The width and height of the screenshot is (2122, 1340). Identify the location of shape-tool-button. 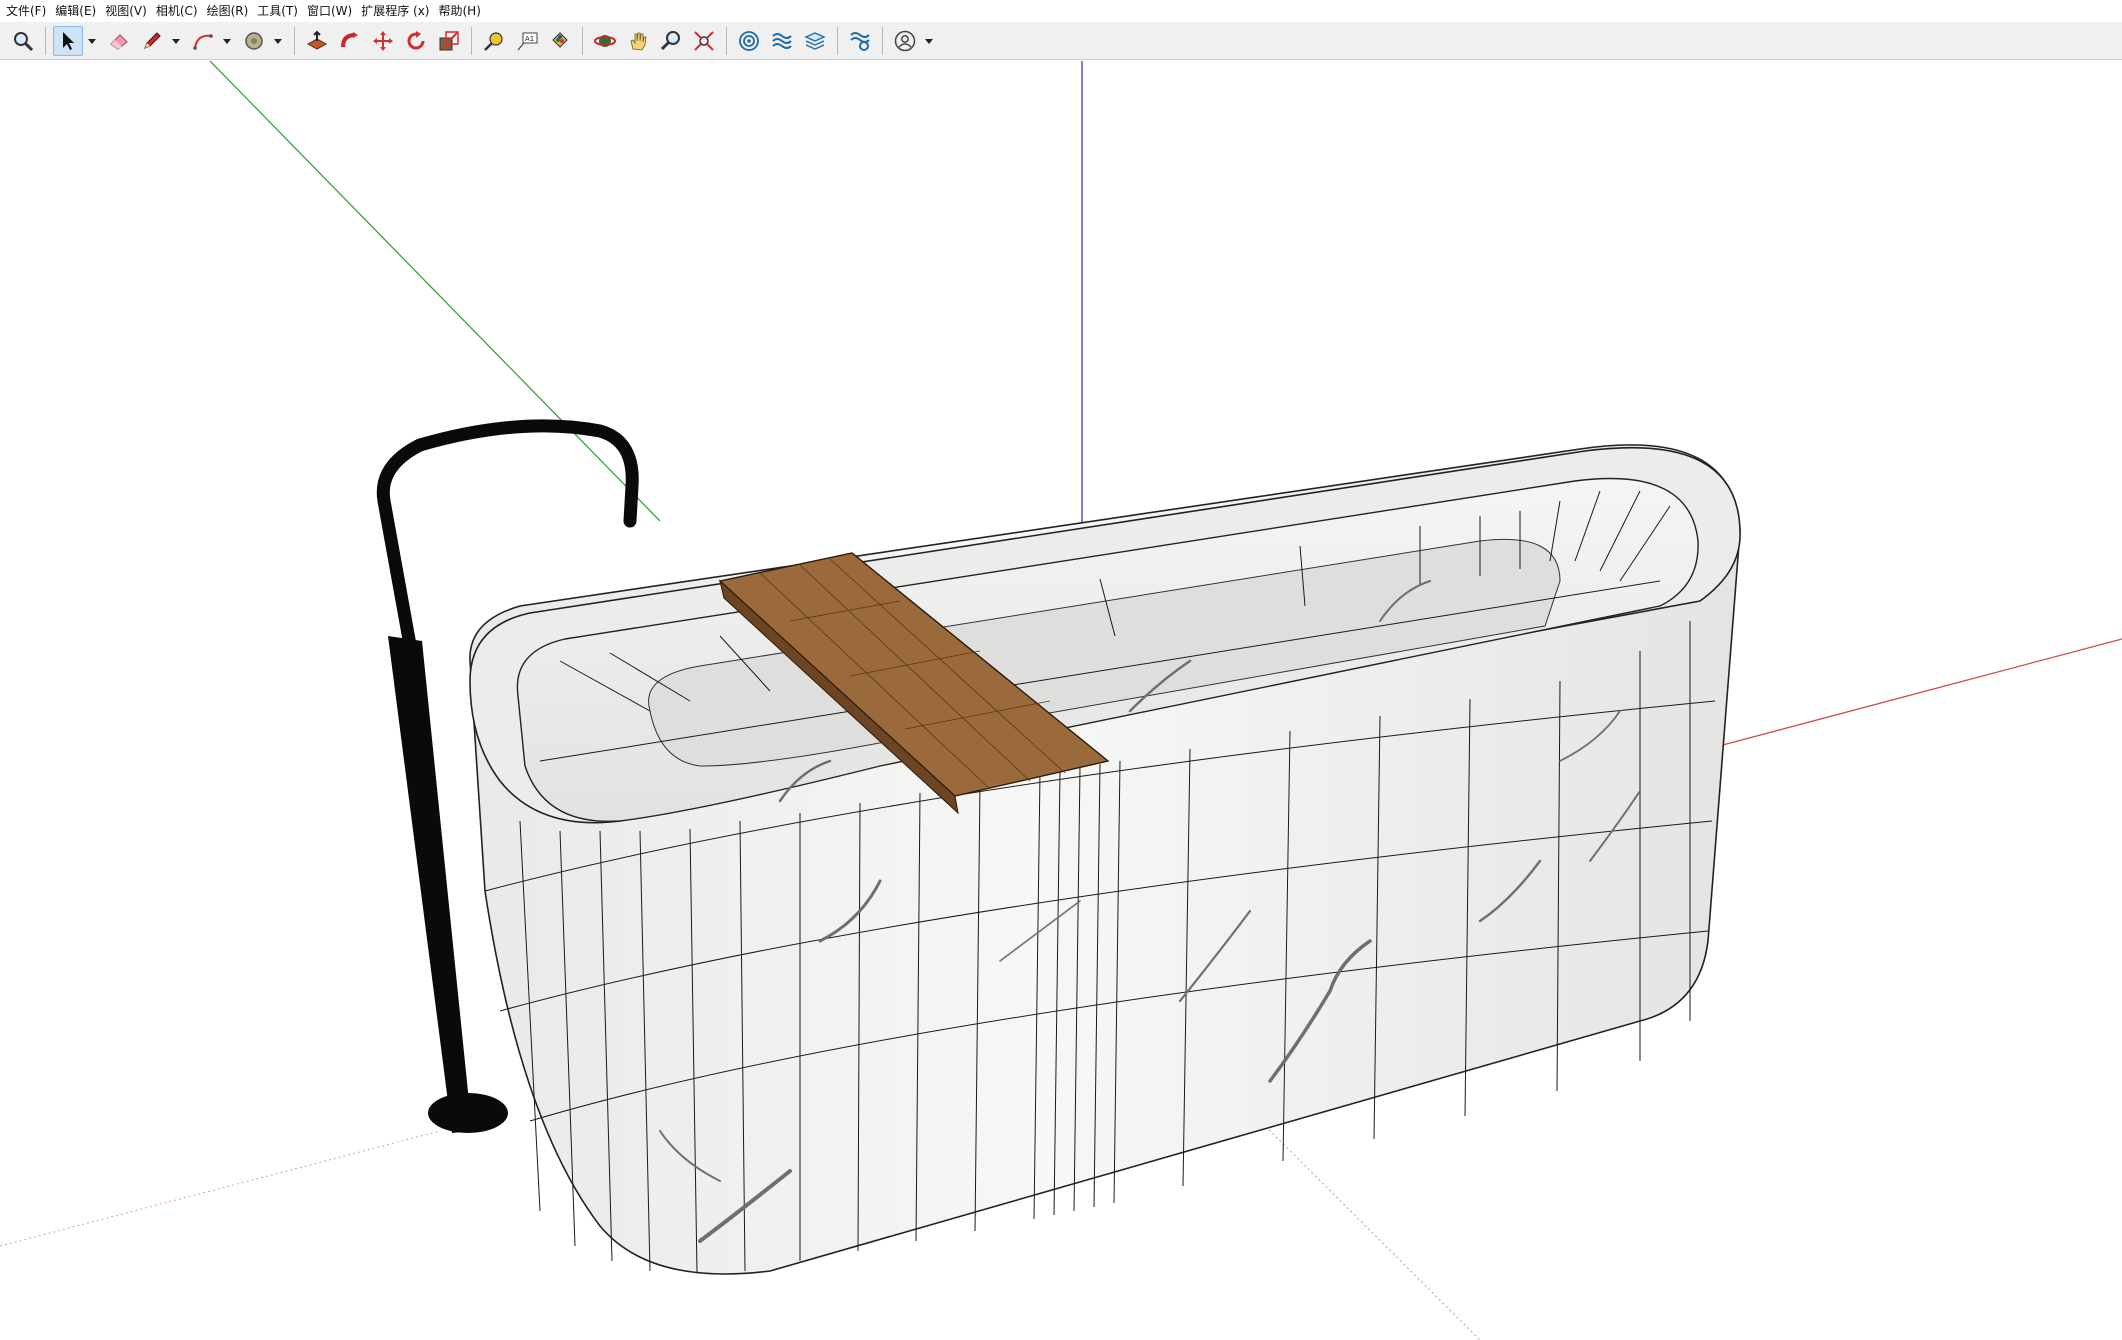
(254, 41).